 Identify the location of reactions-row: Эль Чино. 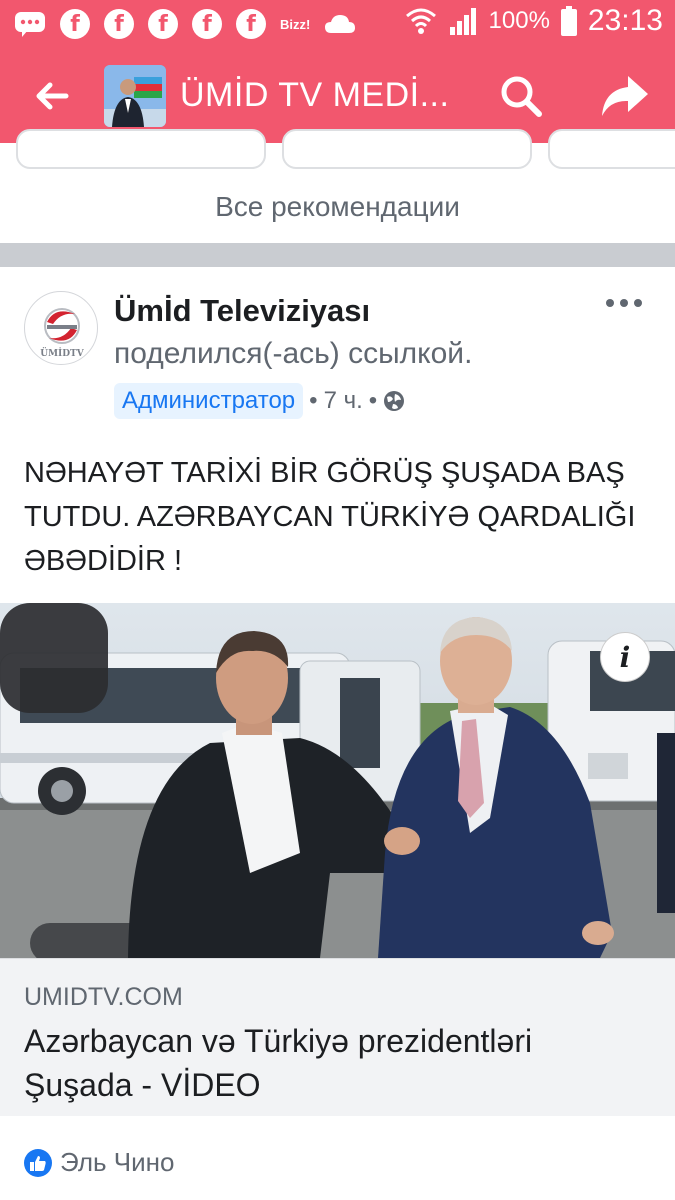
(99, 1162).